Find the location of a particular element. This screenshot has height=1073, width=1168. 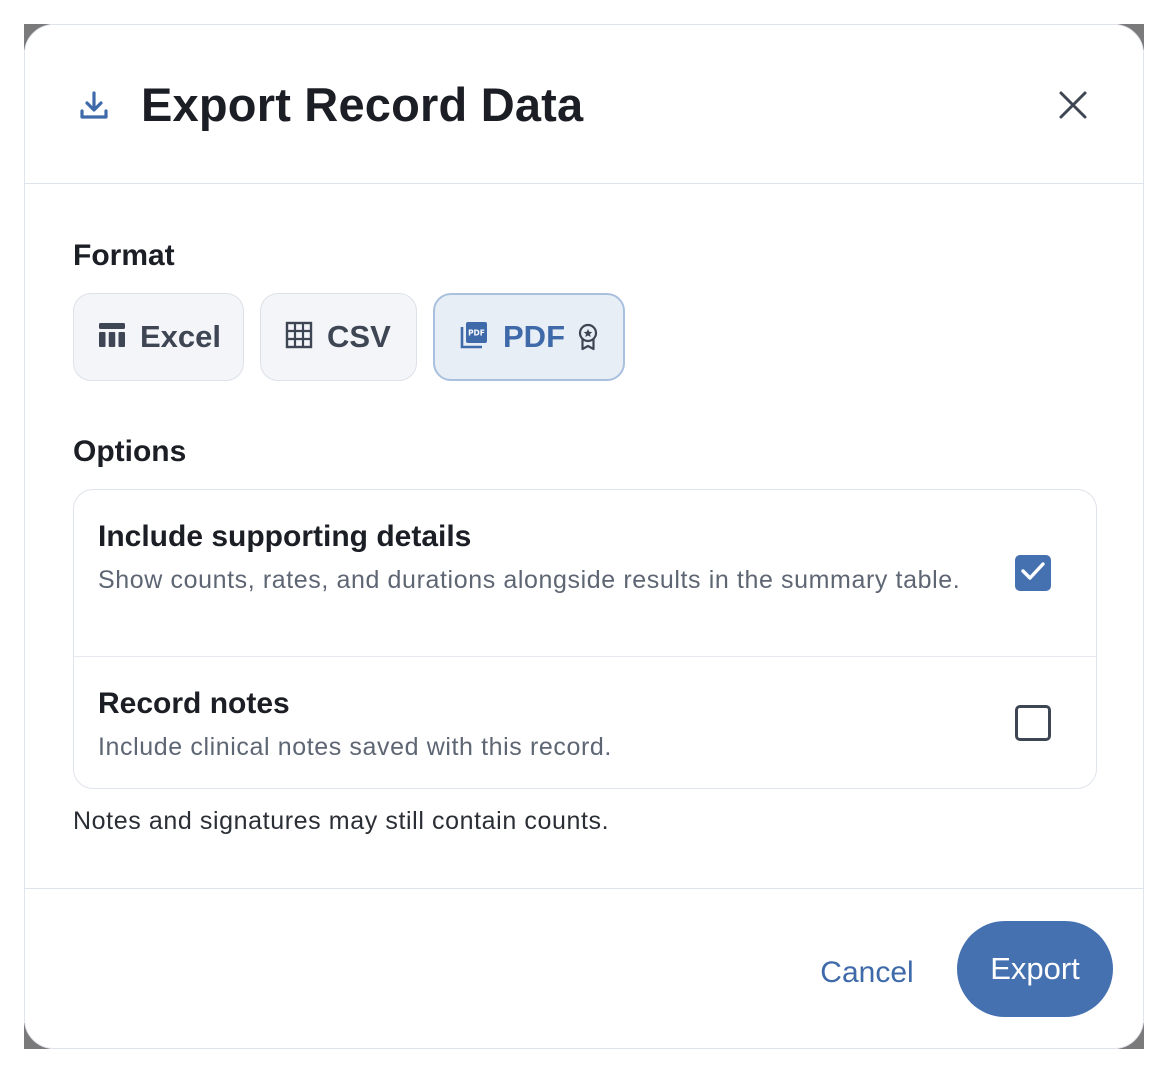

format-option-pdf: PDF PDF is located at coordinates (529, 337).